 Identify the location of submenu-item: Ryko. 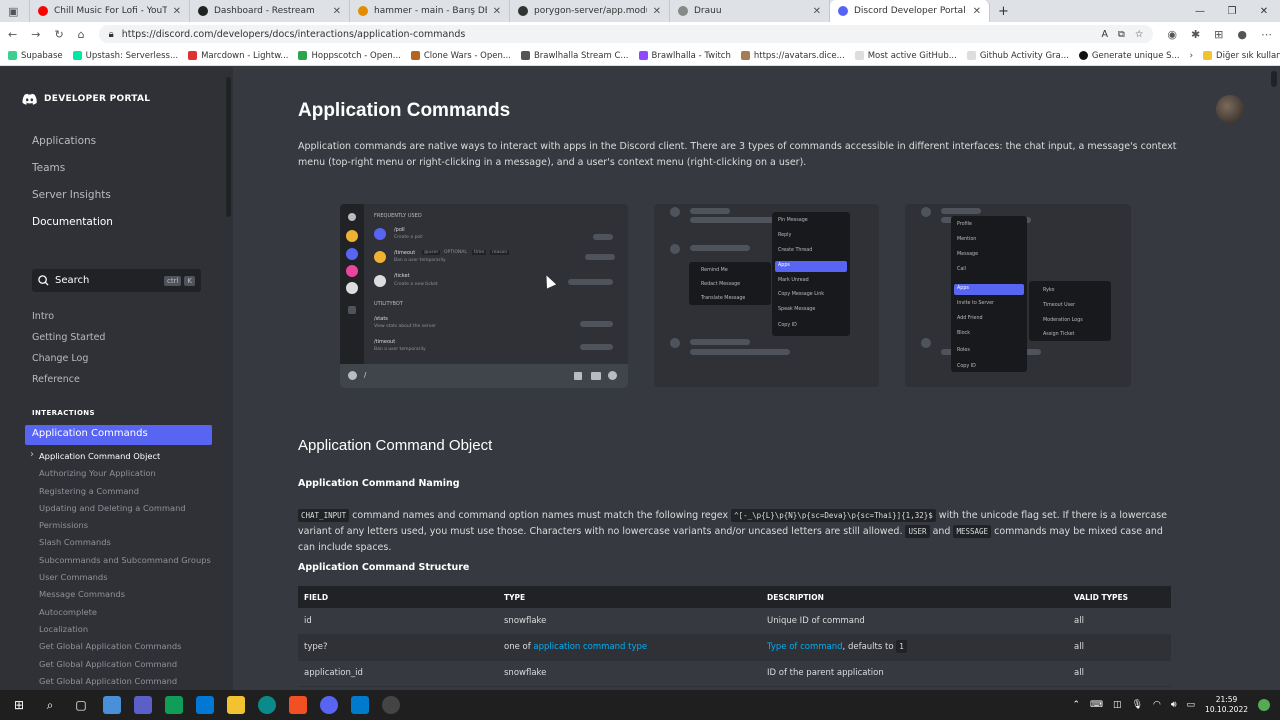
(1048, 290).